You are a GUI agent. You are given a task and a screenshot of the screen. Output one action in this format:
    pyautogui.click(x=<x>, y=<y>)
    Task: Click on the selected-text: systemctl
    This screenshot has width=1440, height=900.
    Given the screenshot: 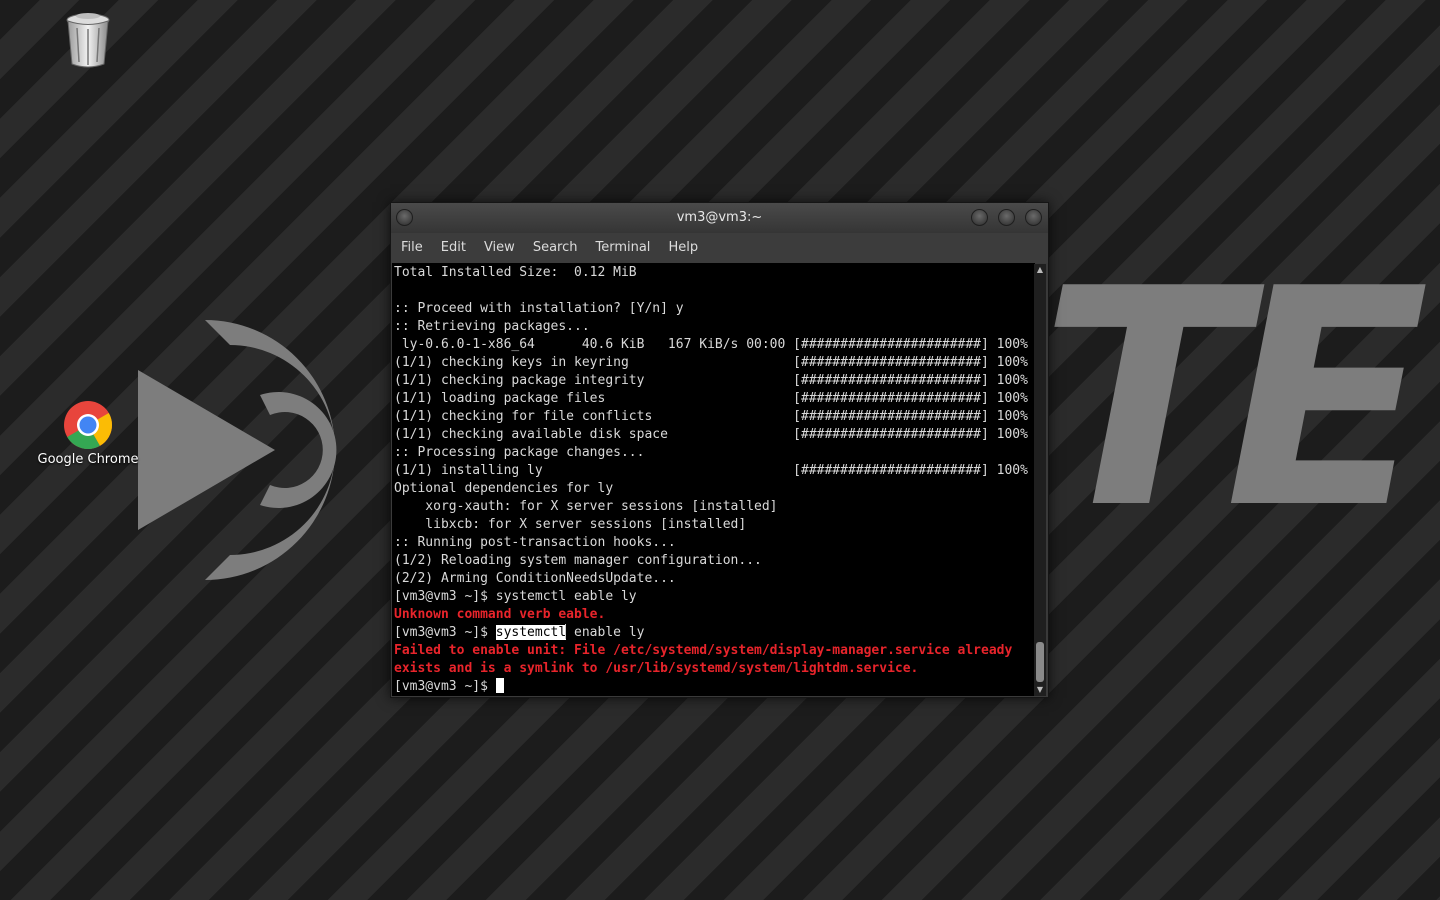 What is the action you would take?
    pyautogui.click(x=531, y=632)
    